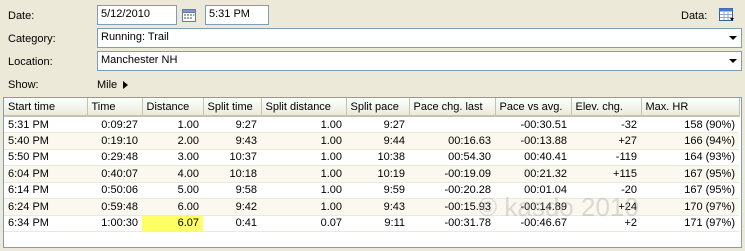 The width and height of the screenshot is (745, 251). What do you see at coordinates (377, 141) in the screenshot?
I see `table-cell: 9:44` at bounding box center [377, 141].